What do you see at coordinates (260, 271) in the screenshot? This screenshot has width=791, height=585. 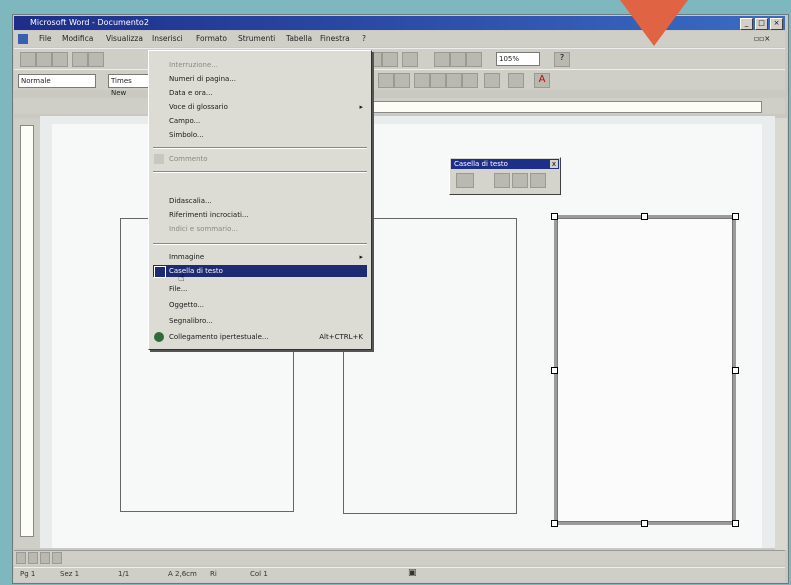 I see `menu-item-casella-testo: Casella di testo` at bounding box center [260, 271].